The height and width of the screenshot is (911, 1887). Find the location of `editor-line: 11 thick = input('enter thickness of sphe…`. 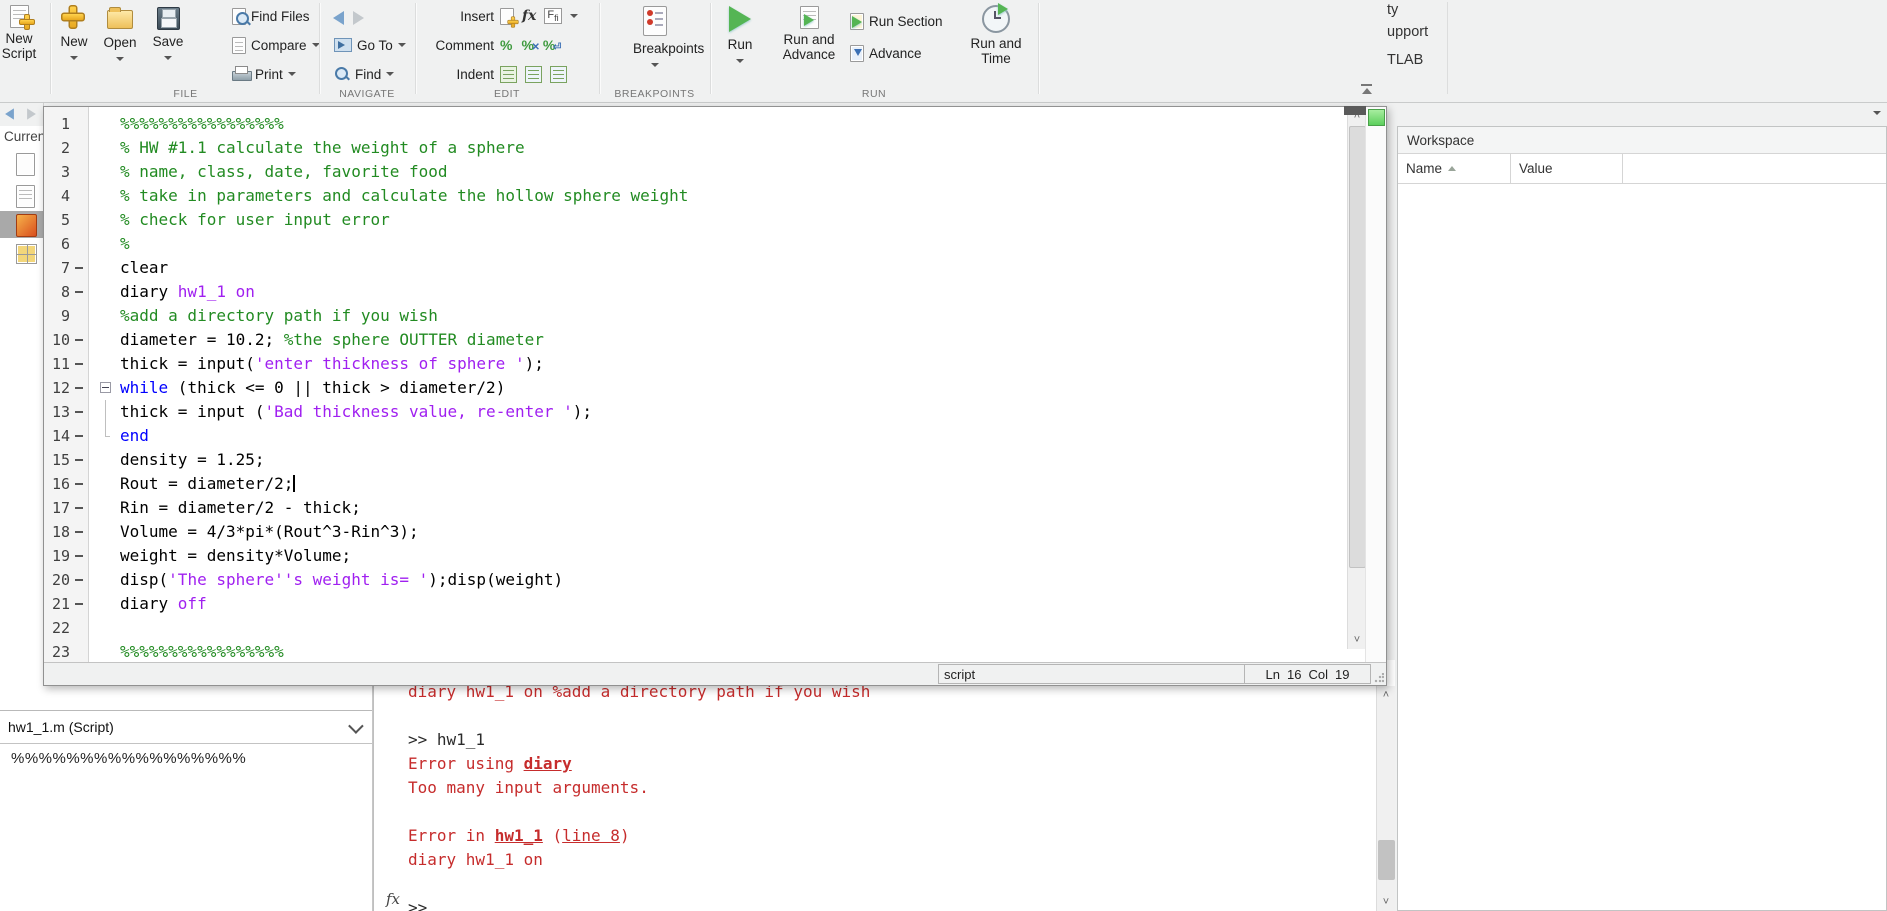

editor-line: 11 thick = input('enter thickness of sphe… is located at coordinates (695, 364).